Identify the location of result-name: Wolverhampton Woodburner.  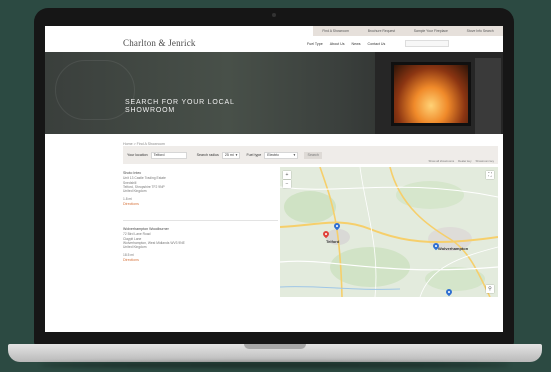
(146, 229).